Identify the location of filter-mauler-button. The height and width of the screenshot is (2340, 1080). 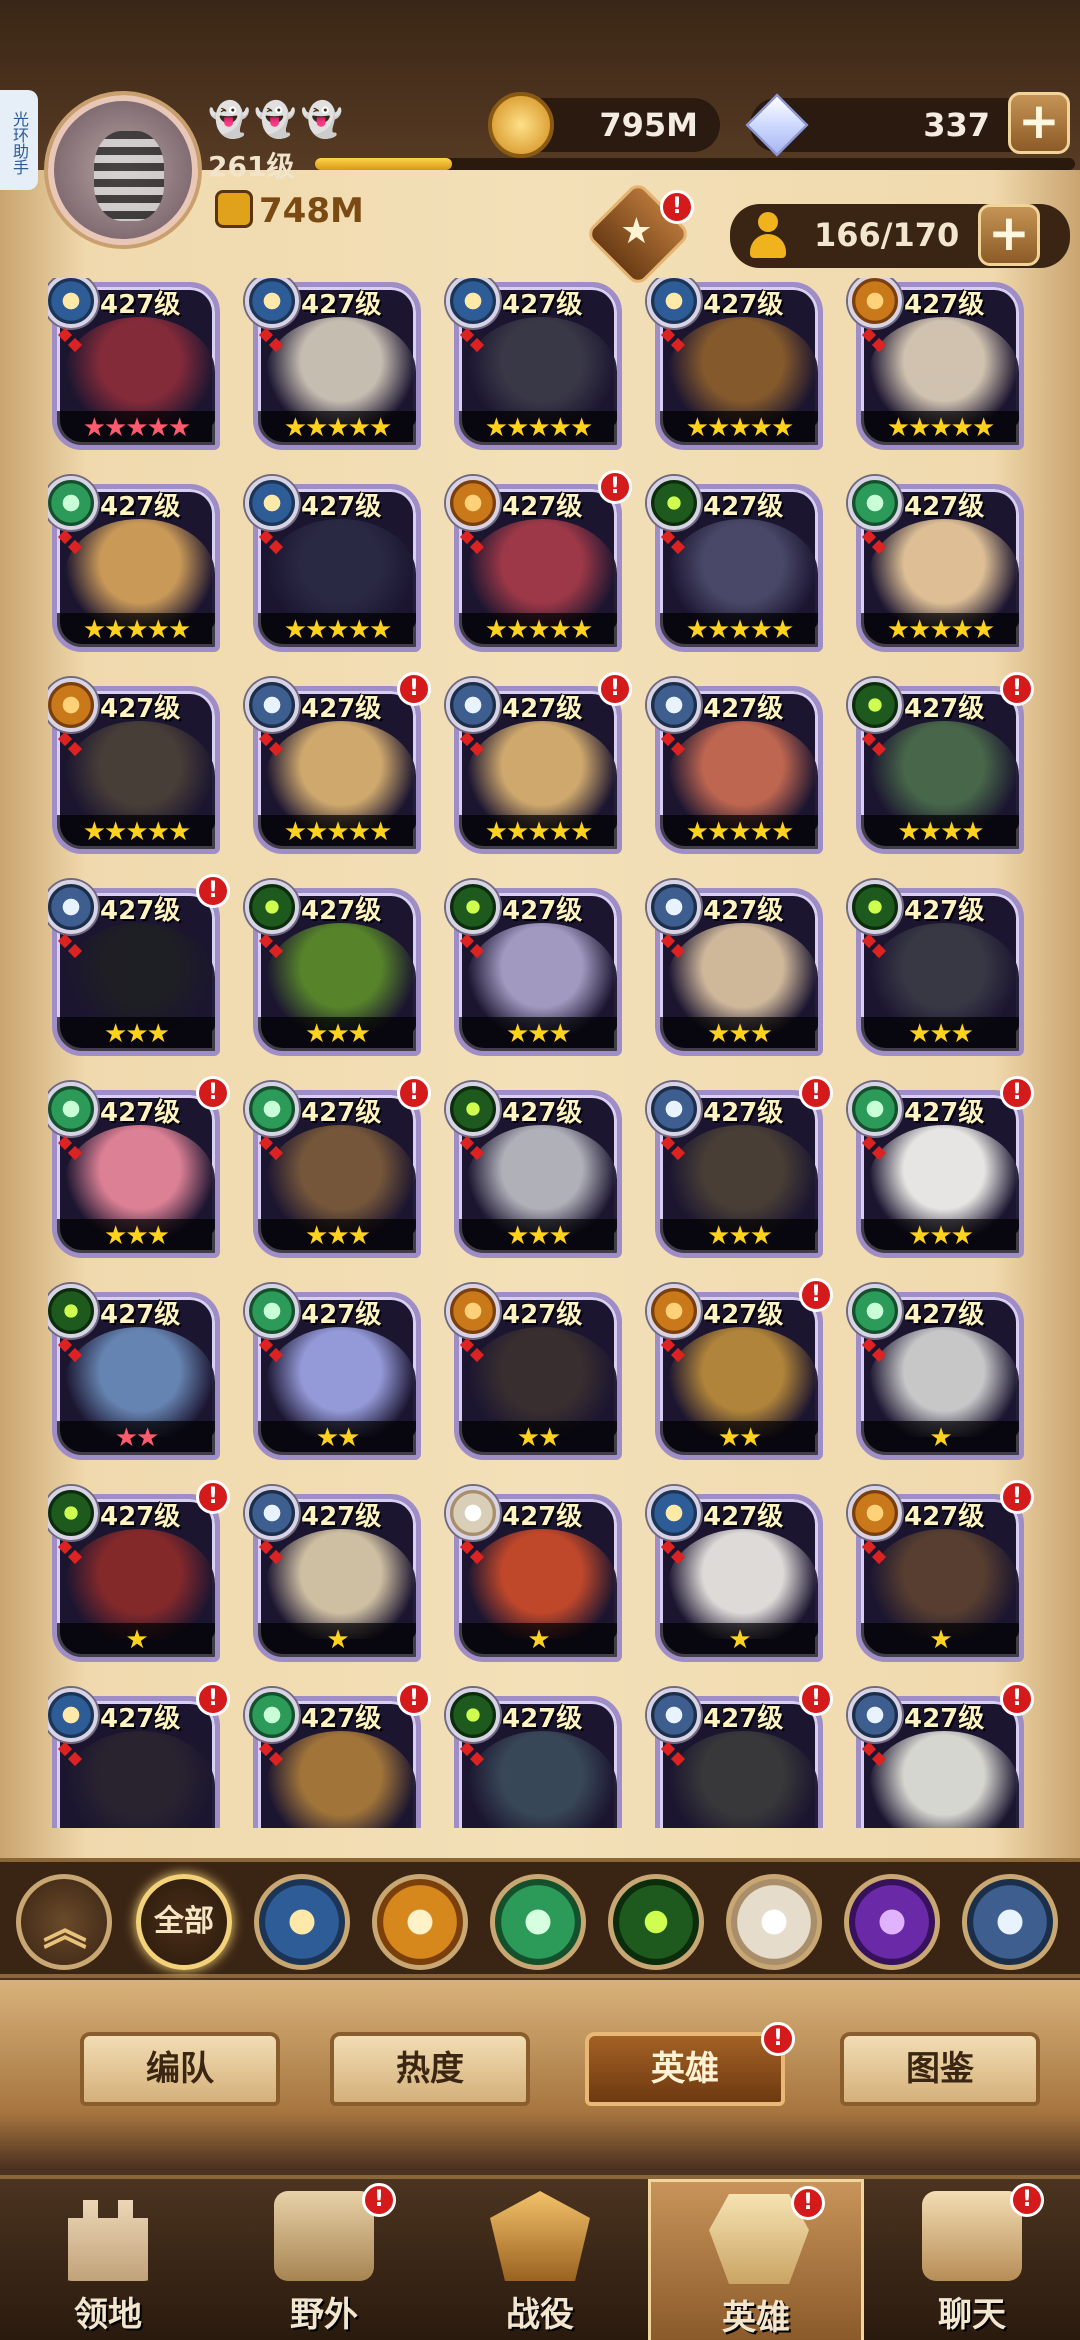
(420, 1922).